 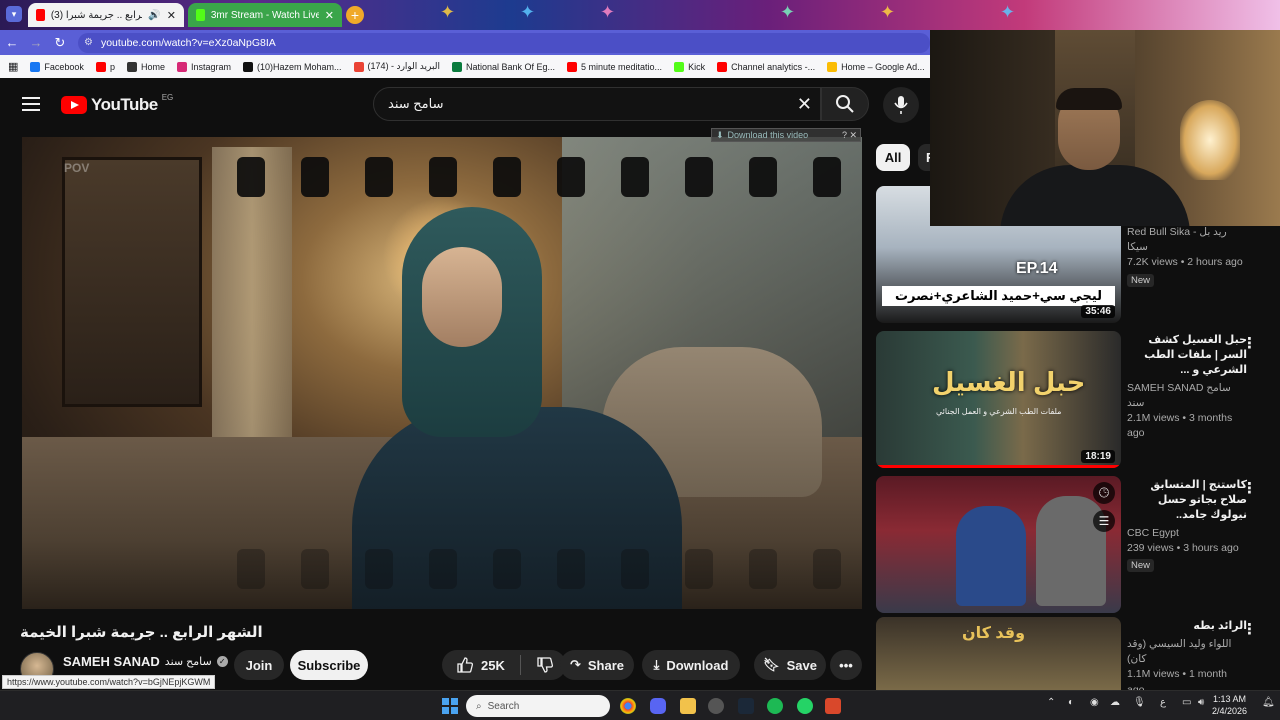 I want to click on bookmark-item: Instagram, so click(x=203, y=66).